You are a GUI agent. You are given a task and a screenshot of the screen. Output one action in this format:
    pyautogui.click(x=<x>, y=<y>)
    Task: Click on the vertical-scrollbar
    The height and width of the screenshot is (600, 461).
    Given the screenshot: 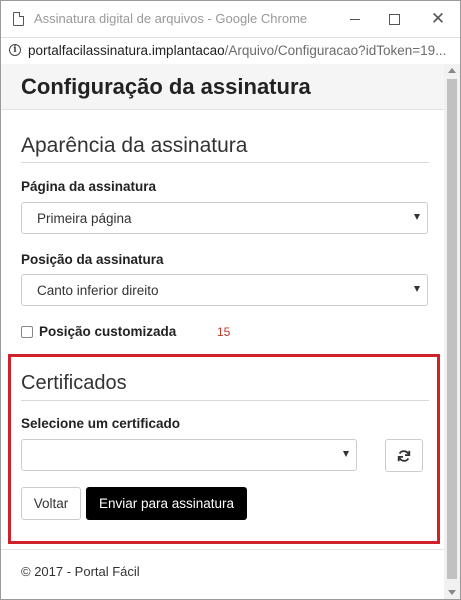 What is the action you would take?
    pyautogui.click(x=452, y=331)
    